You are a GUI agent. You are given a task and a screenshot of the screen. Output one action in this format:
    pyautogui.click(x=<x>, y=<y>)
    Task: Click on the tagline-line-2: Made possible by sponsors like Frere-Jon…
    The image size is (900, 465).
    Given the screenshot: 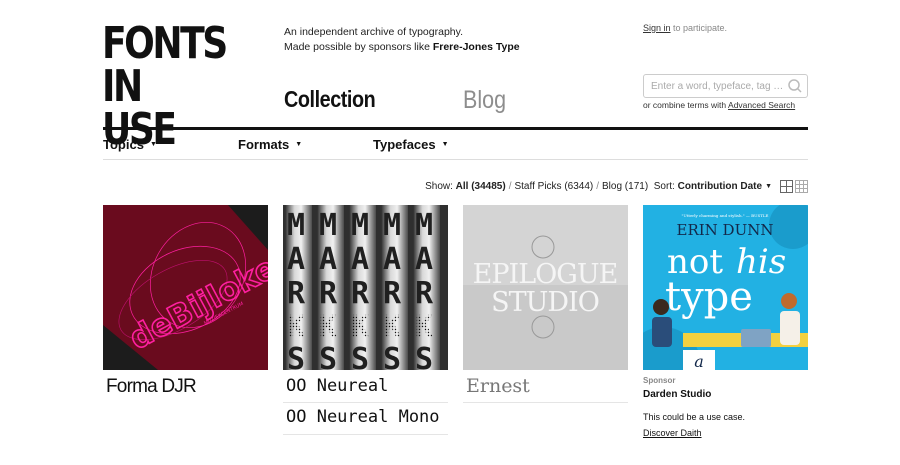 What is the action you would take?
    pyautogui.click(x=402, y=47)
    